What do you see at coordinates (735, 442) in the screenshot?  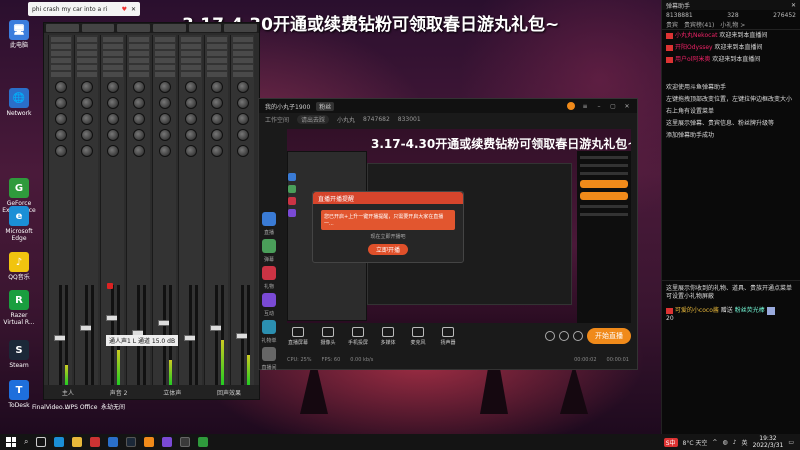 I see `speaker-icon: ♪` at bounding box center [735, 442].